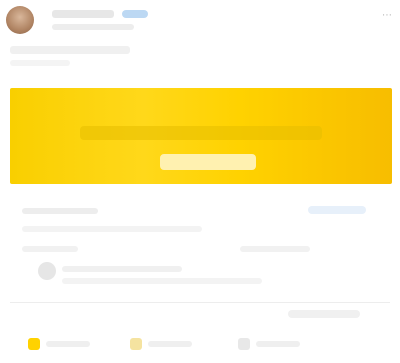  I want to click on verified-badge-icon, so click(135, 14).